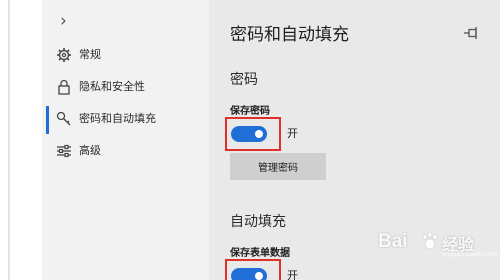 This screenshot has width=500, height=280. I want to click on sidebar-item-privacy: 隐私和安全性, so click(125, 87).